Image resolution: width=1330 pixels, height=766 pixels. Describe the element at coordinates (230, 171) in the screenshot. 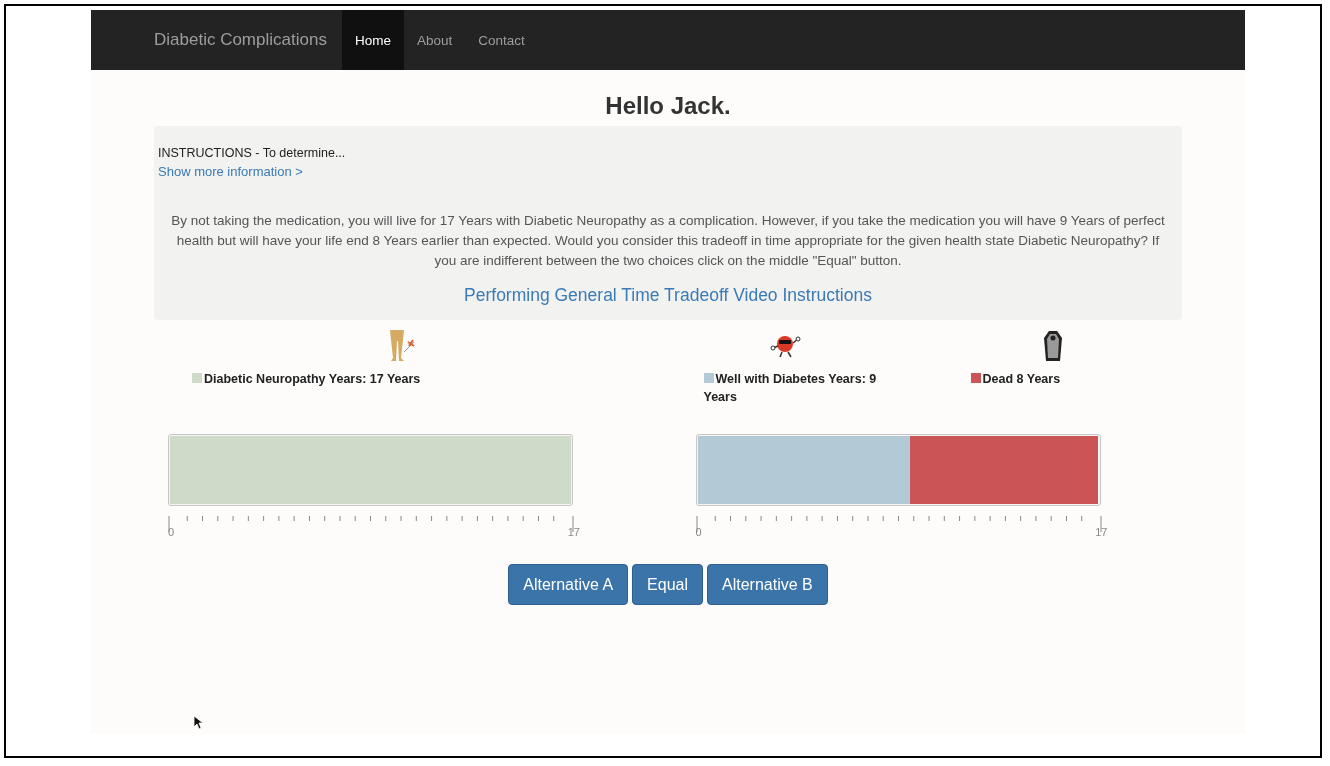

I see `show-more-link: Show more information >` at that location.